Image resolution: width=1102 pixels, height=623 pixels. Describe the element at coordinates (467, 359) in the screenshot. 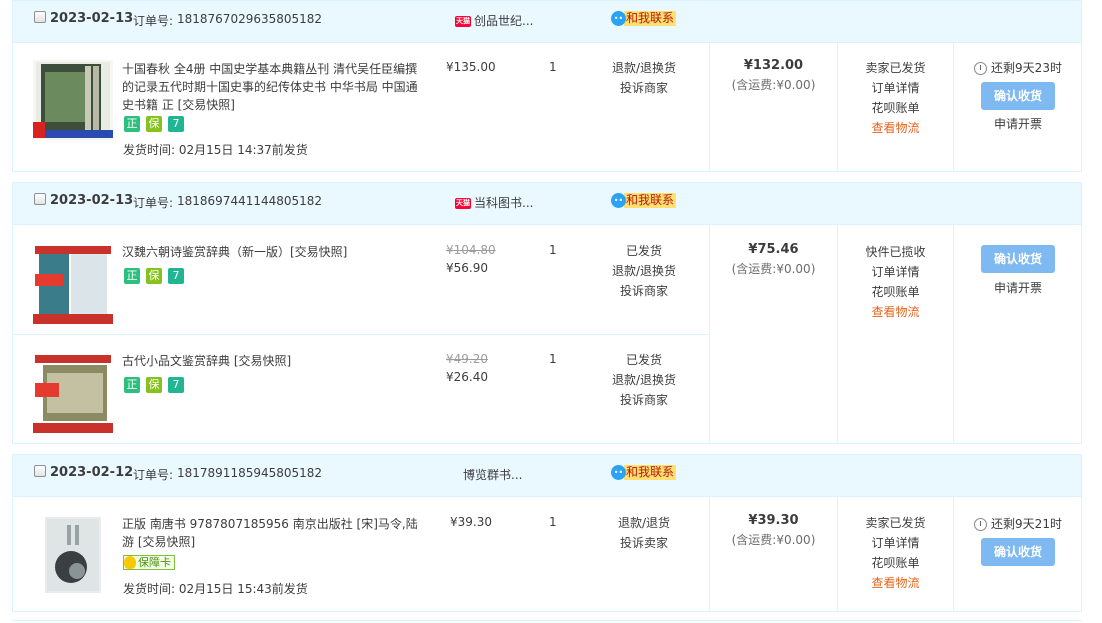

I see `original-price: ¥49.20` at that location.